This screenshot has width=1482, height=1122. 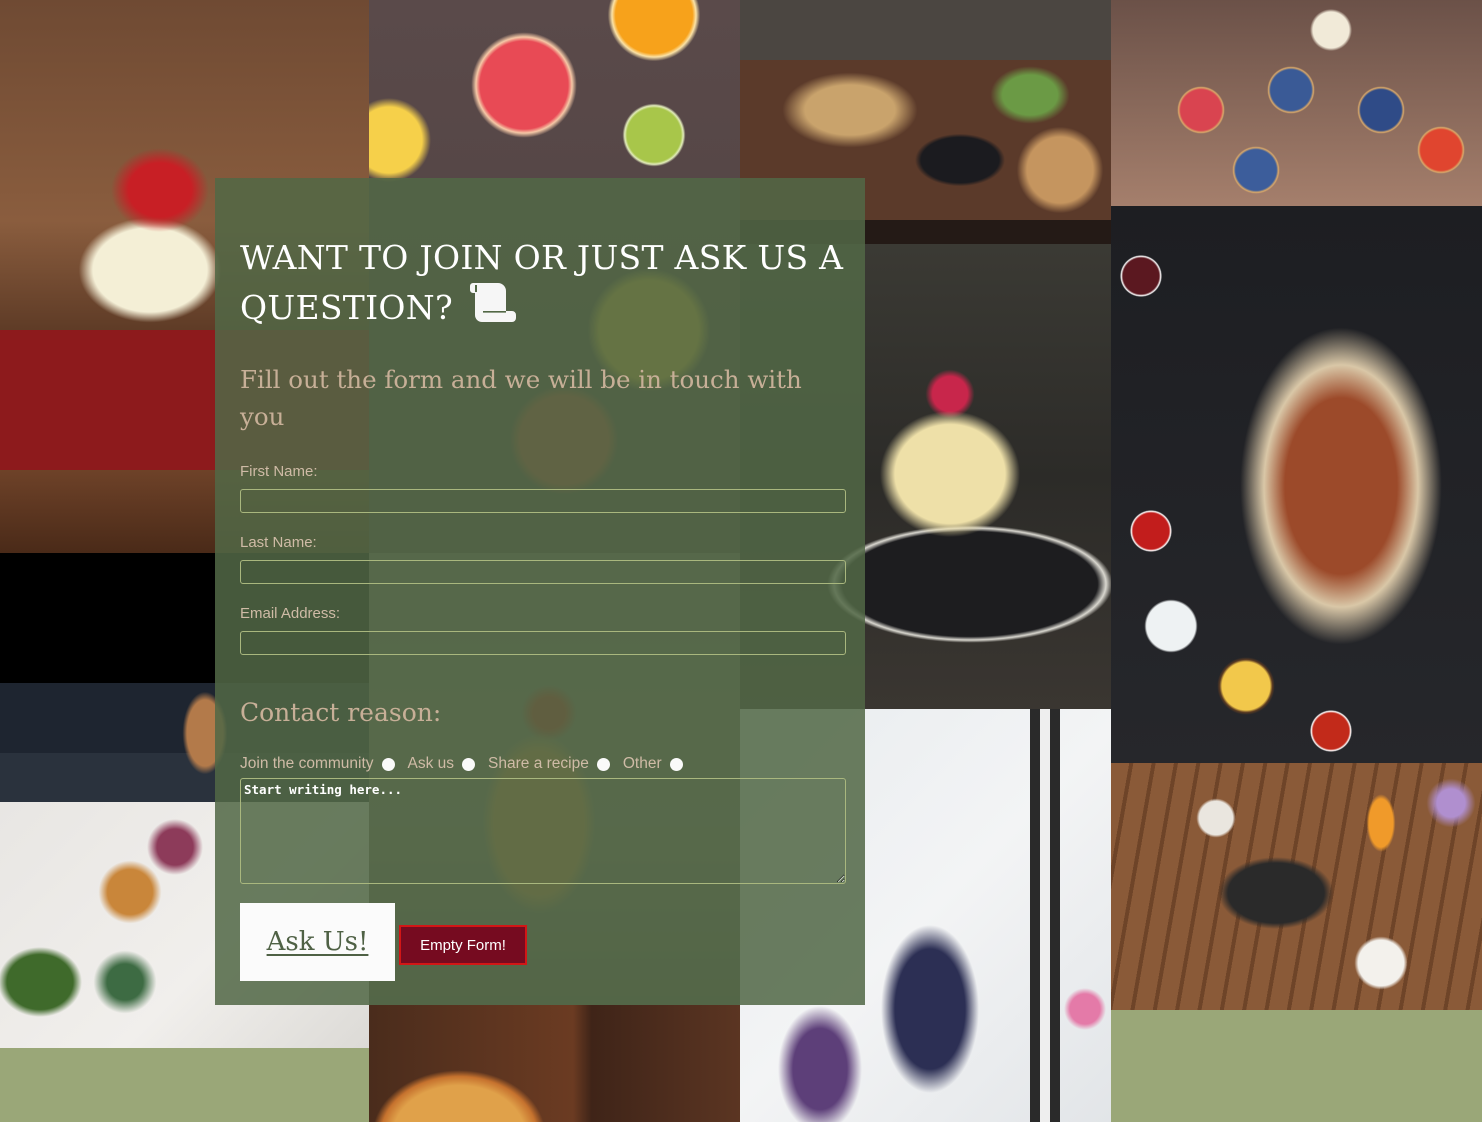 What do you see at coordinates (642, 763) in the screenshot?
I see `reason-label-other: Other` at bounding box center [642, 763].